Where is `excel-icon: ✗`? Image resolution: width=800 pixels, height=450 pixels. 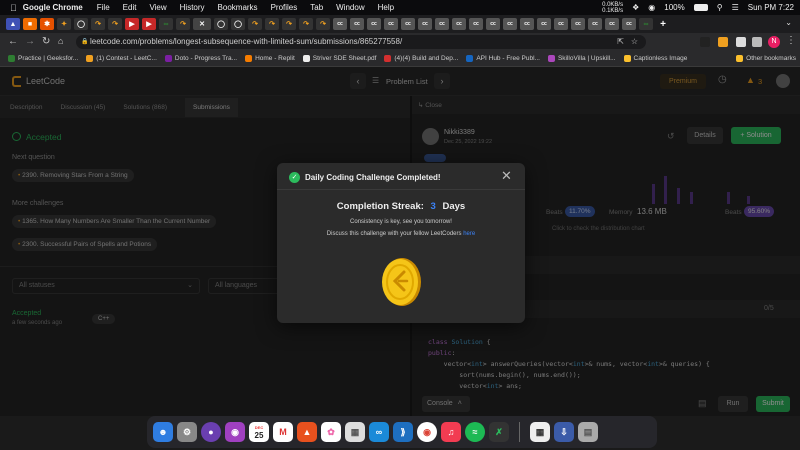 excel-icon: ✗ is located at coordinates (499, 432).